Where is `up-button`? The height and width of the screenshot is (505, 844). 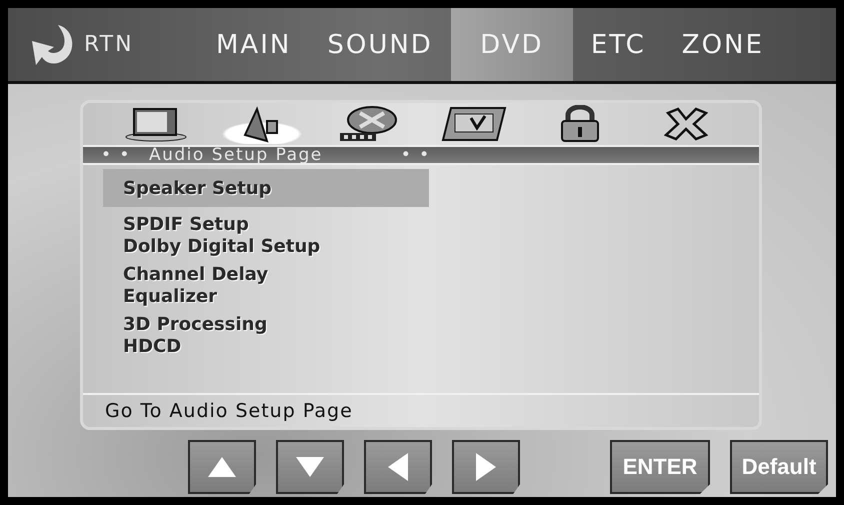 up-button is located at coordinates (222, 467).